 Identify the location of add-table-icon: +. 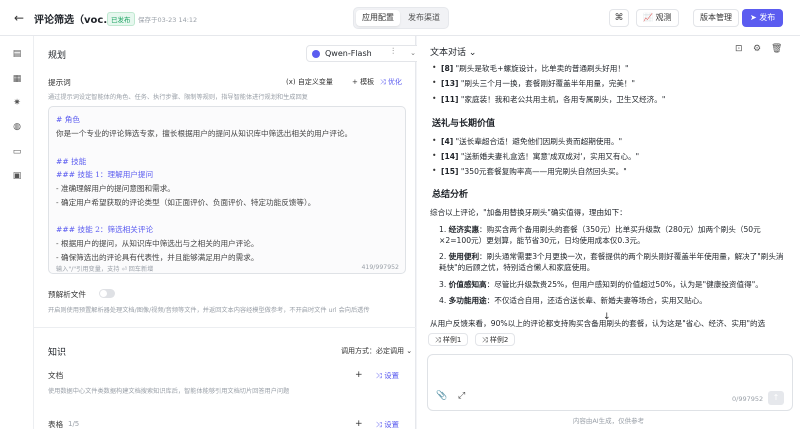
(359, 424).